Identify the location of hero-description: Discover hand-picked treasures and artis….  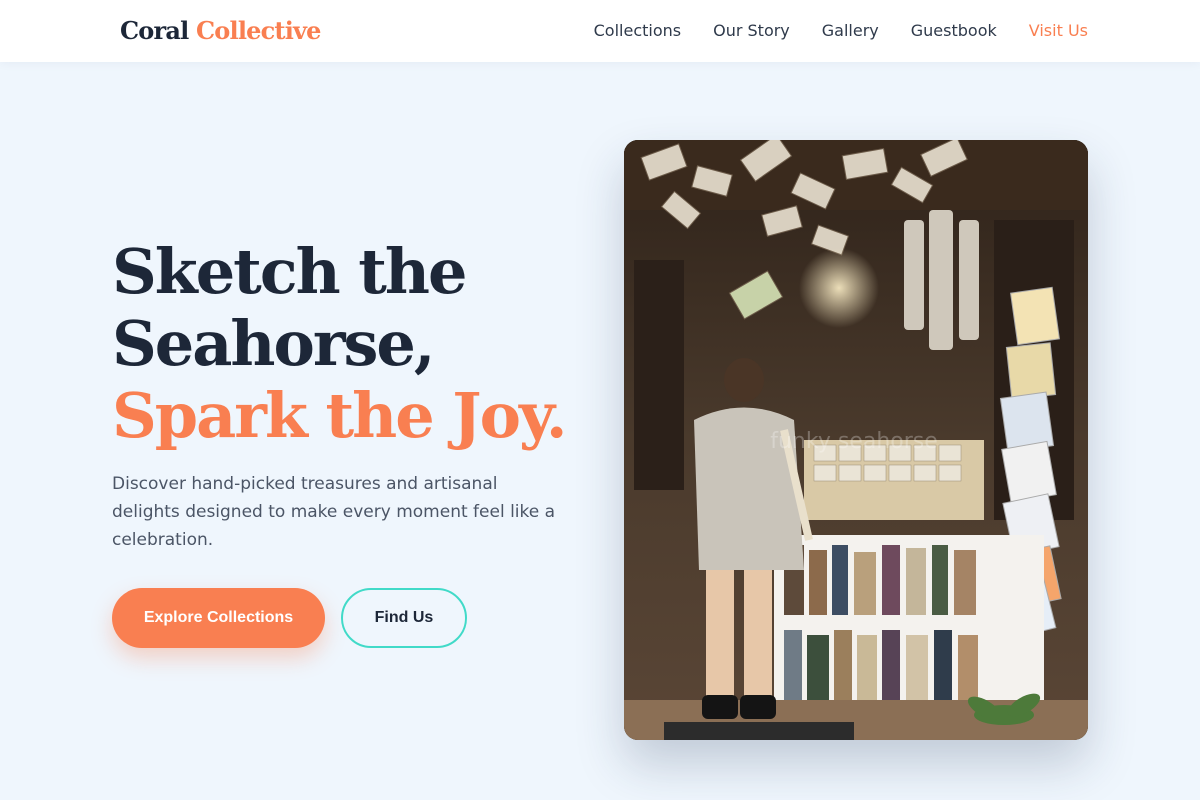
(334, 512).